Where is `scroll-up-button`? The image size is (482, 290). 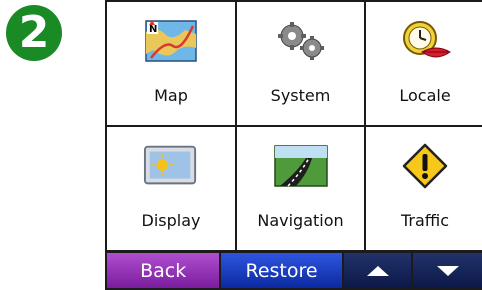 scroll-up-button is located at coordinates (377, 270).